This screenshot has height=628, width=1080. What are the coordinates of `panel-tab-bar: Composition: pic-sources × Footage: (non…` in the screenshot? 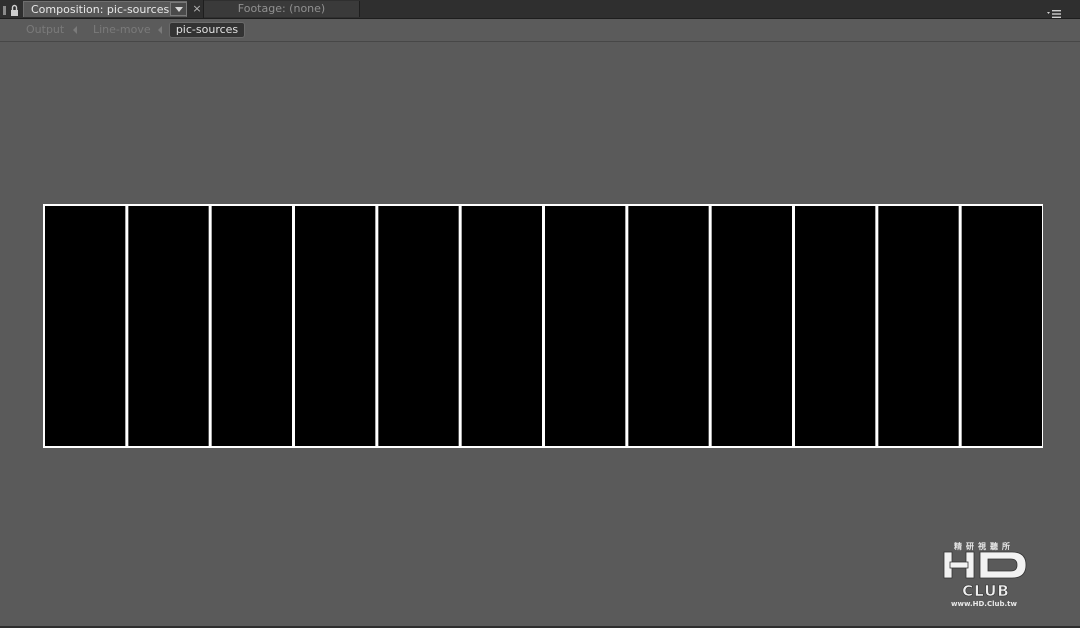 It's located at (540, 9).